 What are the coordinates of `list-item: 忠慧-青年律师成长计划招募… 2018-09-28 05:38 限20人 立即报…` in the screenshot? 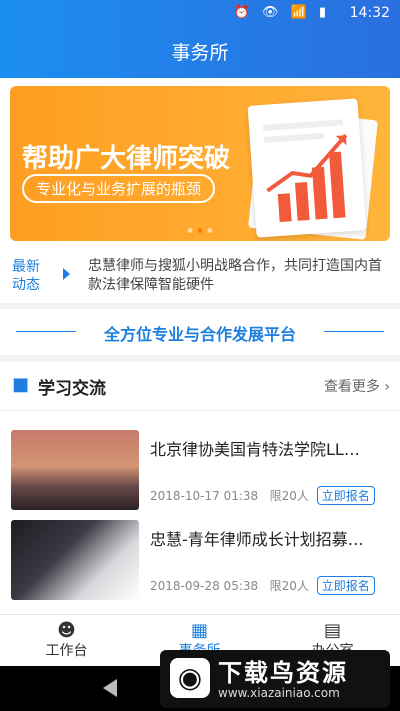 It's located at (200, 561).